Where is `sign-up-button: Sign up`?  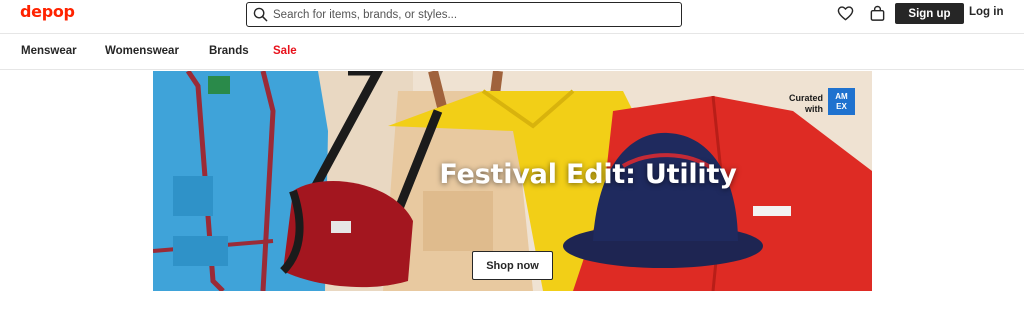
sign-up-button: Sign up is located at coordinates (929, 13).